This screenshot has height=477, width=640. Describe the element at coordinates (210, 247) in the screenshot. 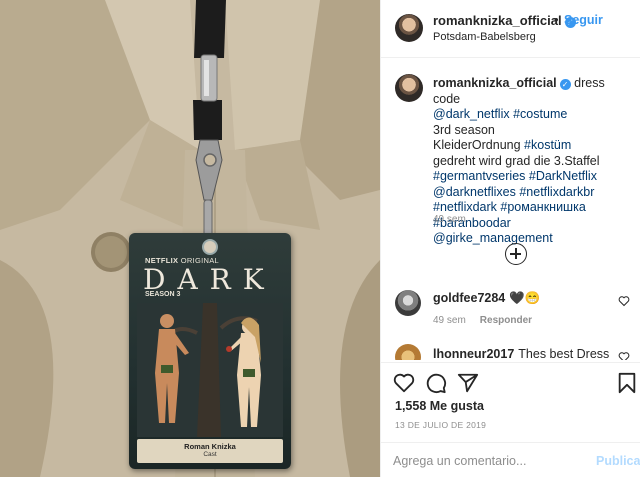

I see `badge-hole` at that location.